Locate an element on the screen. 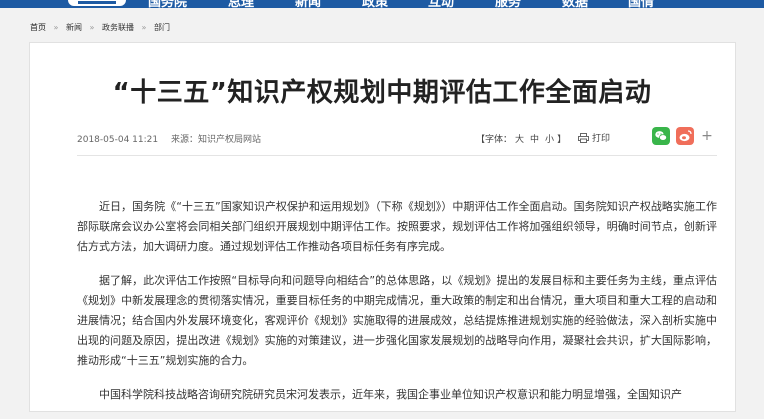  top-nav-bar: 国务院 总理 新闻 政策 互动 服务 数据 国情 is located at coordinates (382, 5).